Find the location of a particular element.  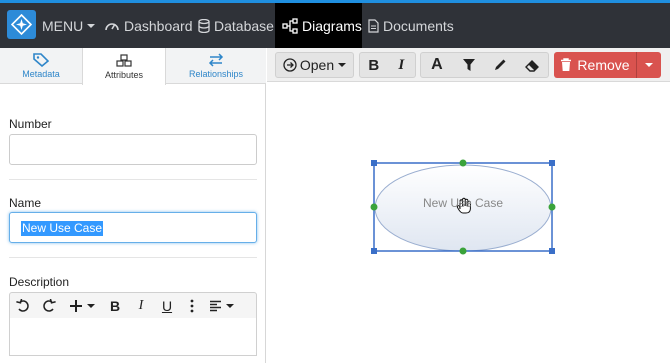

align-dropdown-button is located at coordinates (221, 305).